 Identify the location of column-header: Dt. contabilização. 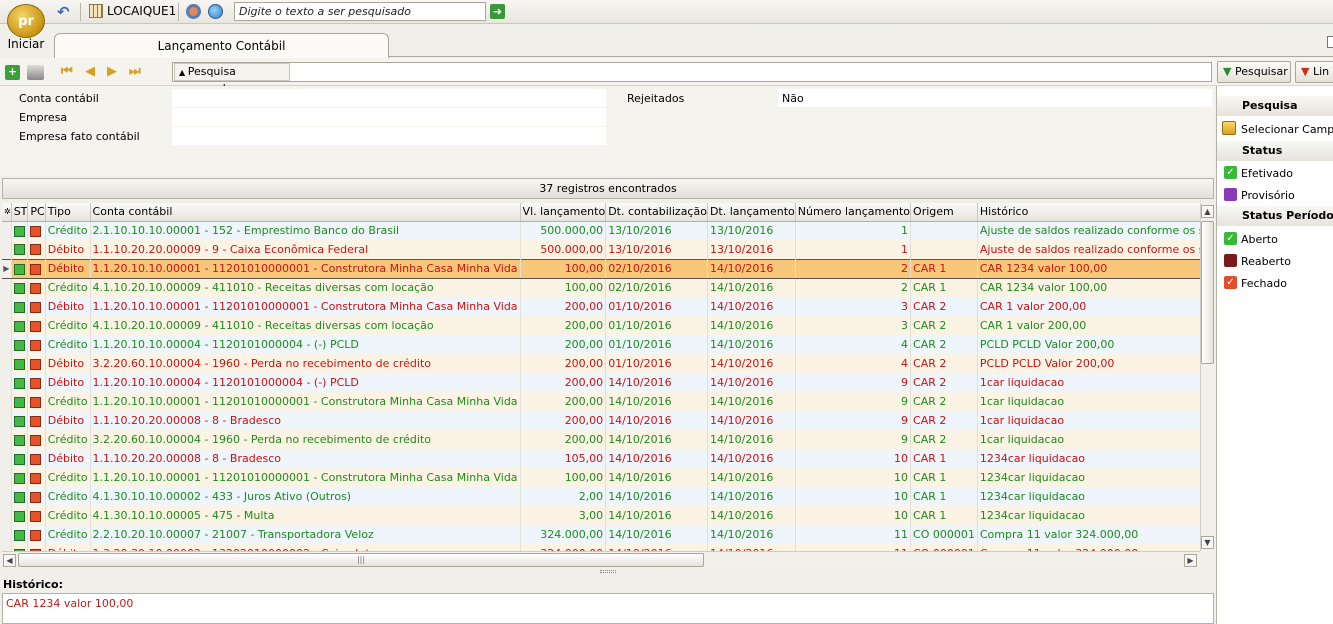
(656, 212).